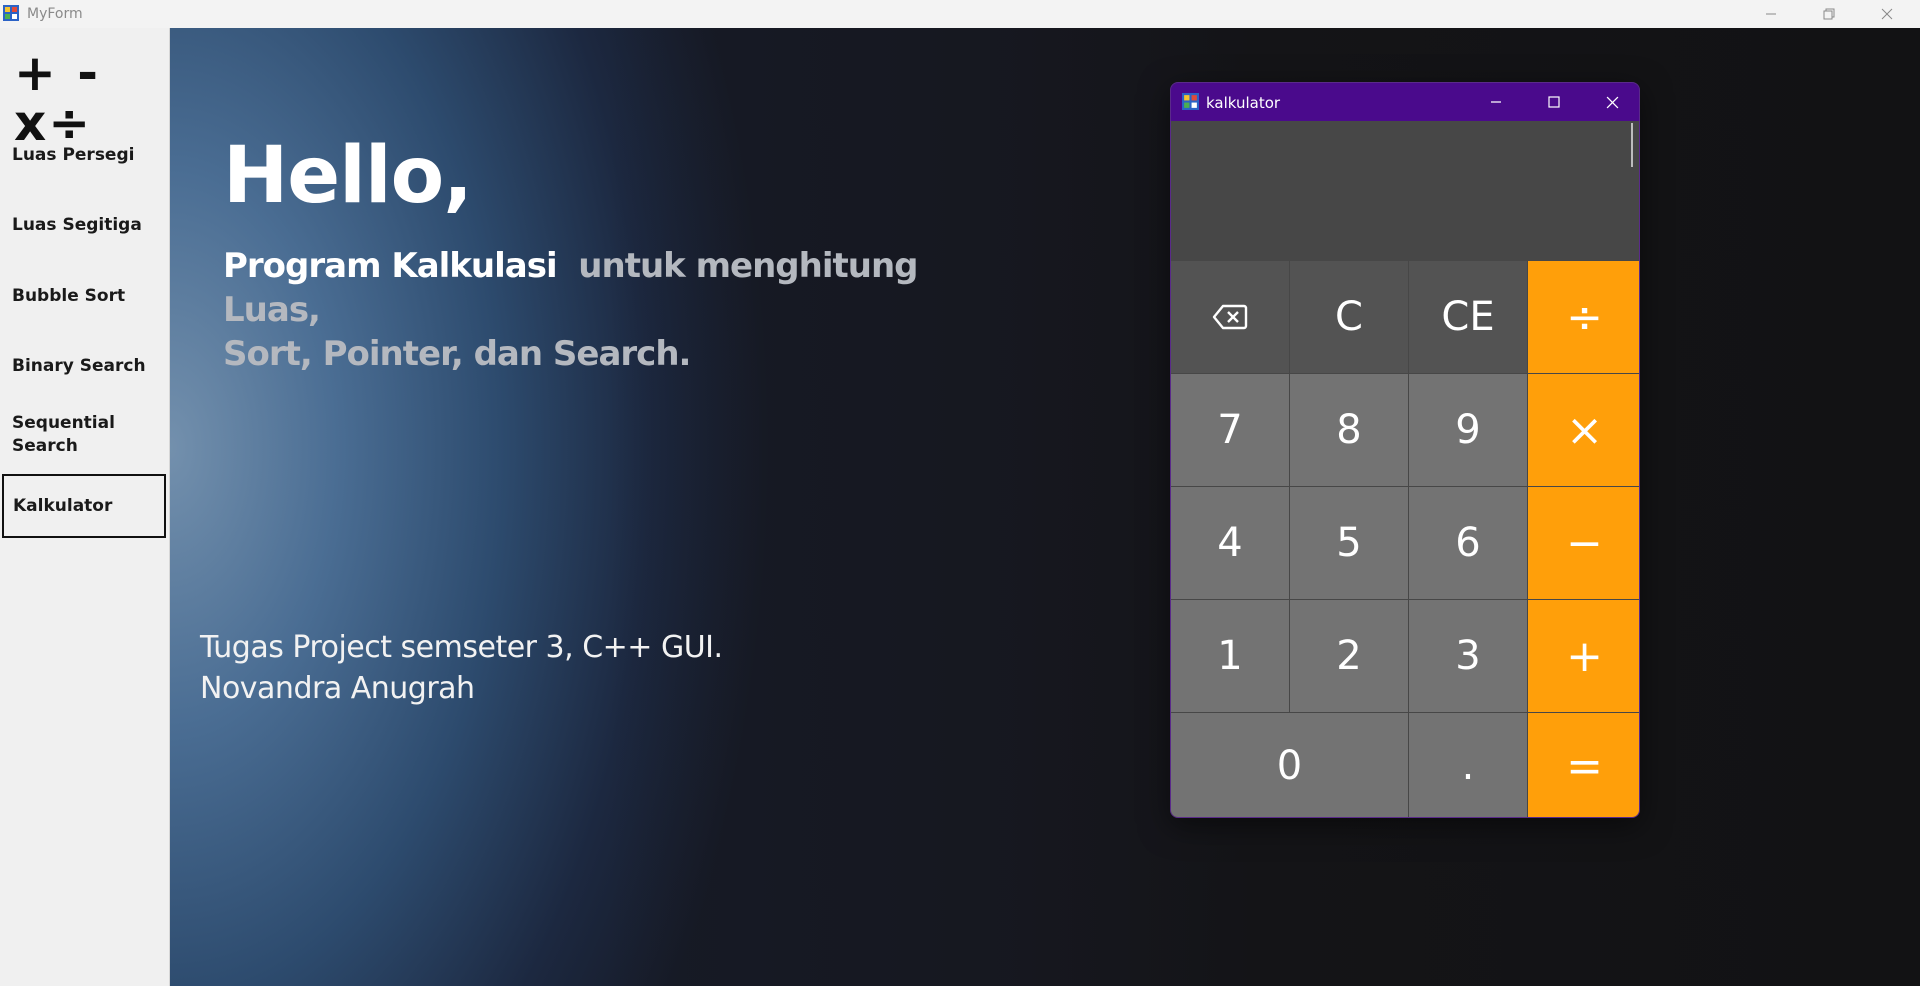 The height and width of the screenshot is (986, 1920). What do you see at coordinates (1230, 430) in the screenshot?
I see `digit-7-button: 7` at bounding box center [1230, 430].